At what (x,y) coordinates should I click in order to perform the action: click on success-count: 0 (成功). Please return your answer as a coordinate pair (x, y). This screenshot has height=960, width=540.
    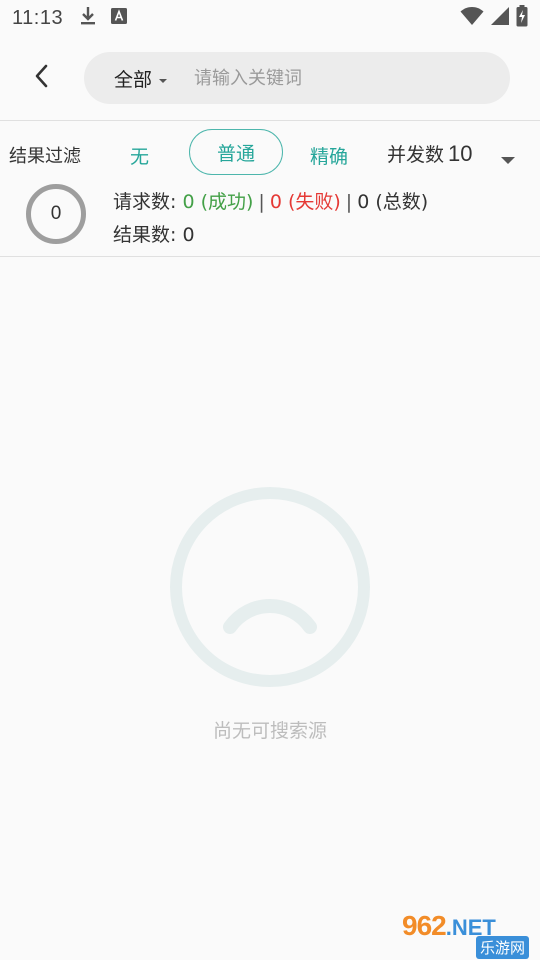
    Looking at the image, I should click on (218, 202).